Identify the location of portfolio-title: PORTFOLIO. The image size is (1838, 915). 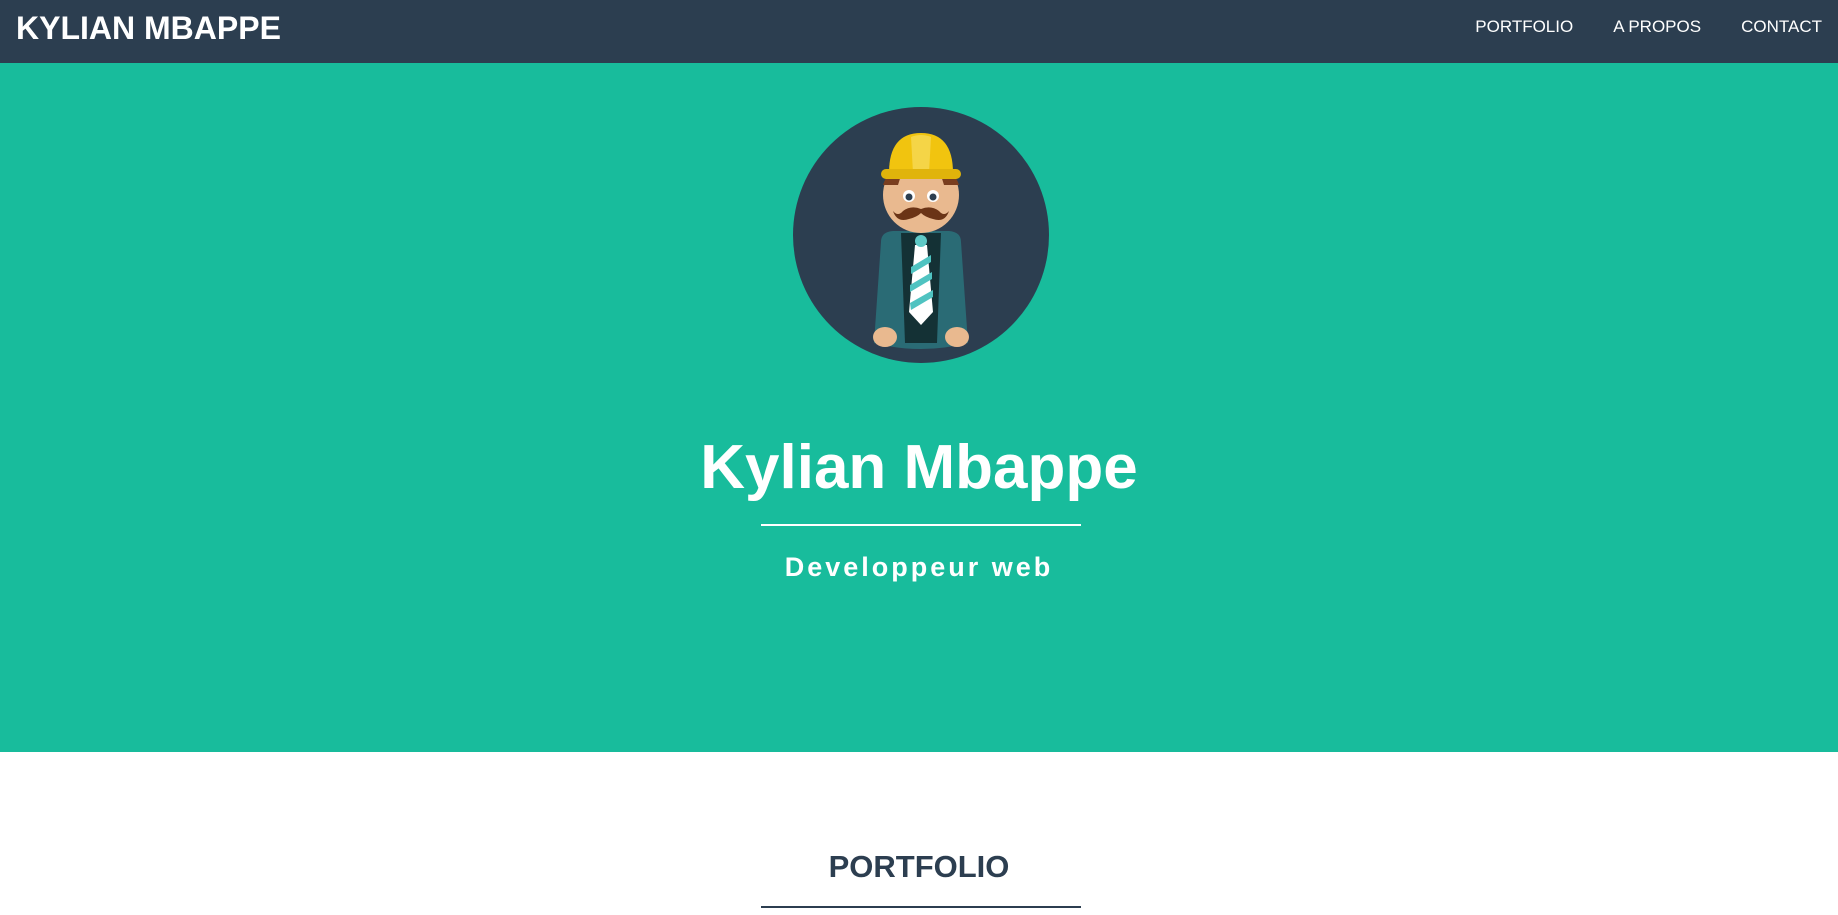
(919, 866).